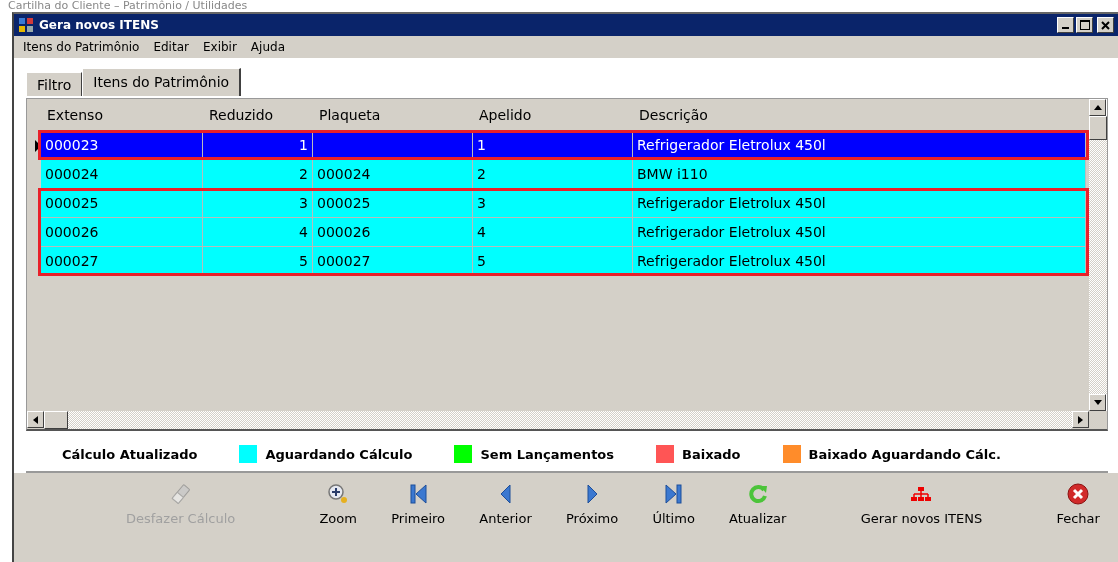  Describe the element at coordinates (122, 145) in the screenshot. I see `table-cell: 000023` at that location.